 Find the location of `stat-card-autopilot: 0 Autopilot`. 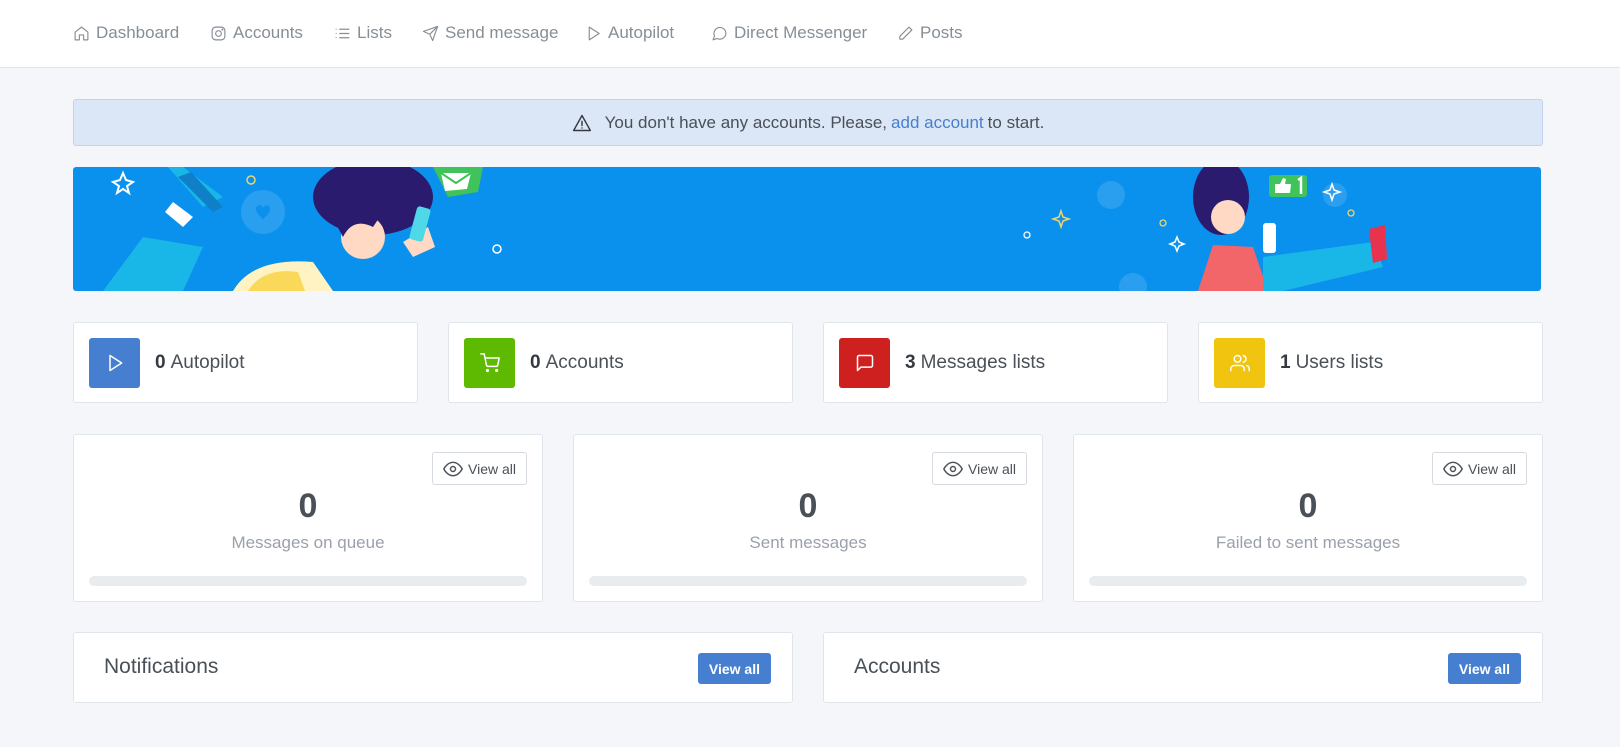

stat-card-autopilot: 0 Autopilot is located at coordinates (245, 362).